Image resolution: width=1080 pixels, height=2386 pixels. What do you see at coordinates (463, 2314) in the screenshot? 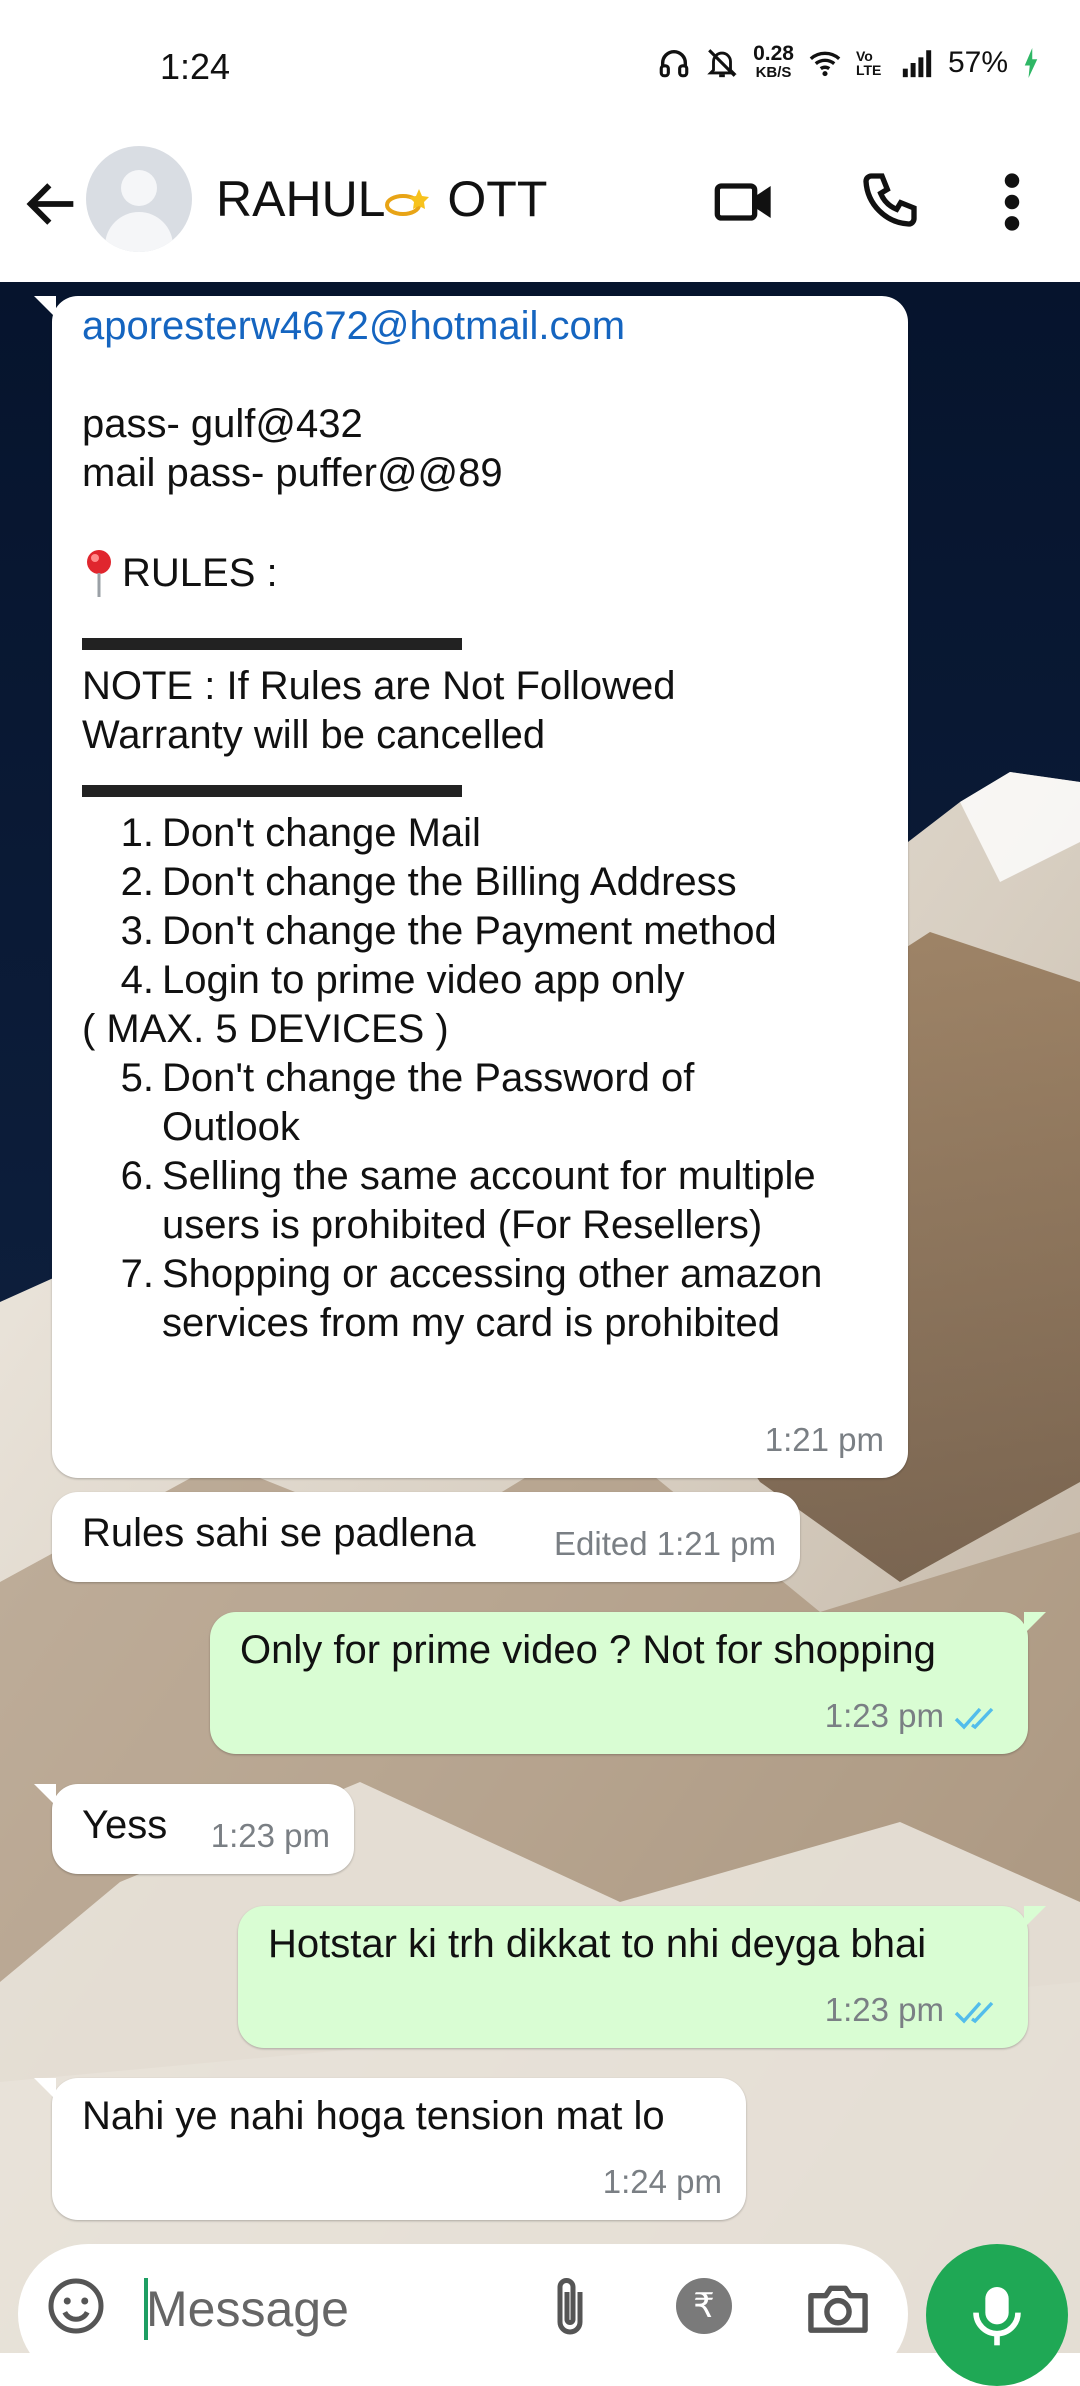
I see `message-composer: Message ₹` at bounding box center [463, 2314].